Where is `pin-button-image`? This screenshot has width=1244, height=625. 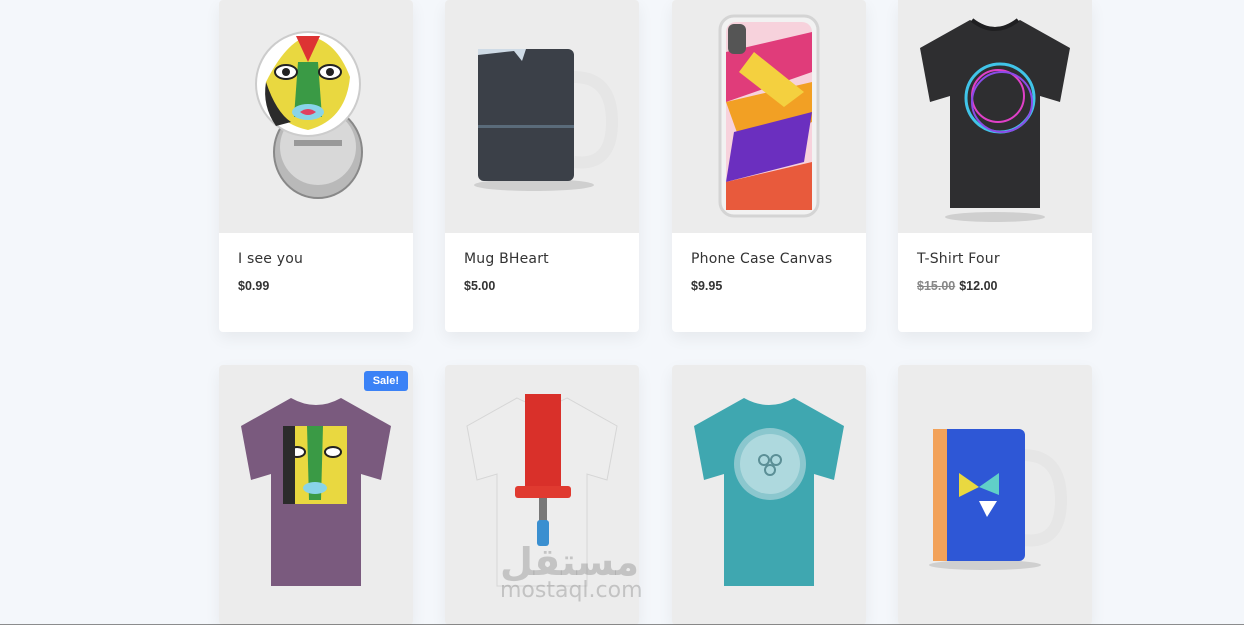
pin-button-image is located at coordinates (309, 114).